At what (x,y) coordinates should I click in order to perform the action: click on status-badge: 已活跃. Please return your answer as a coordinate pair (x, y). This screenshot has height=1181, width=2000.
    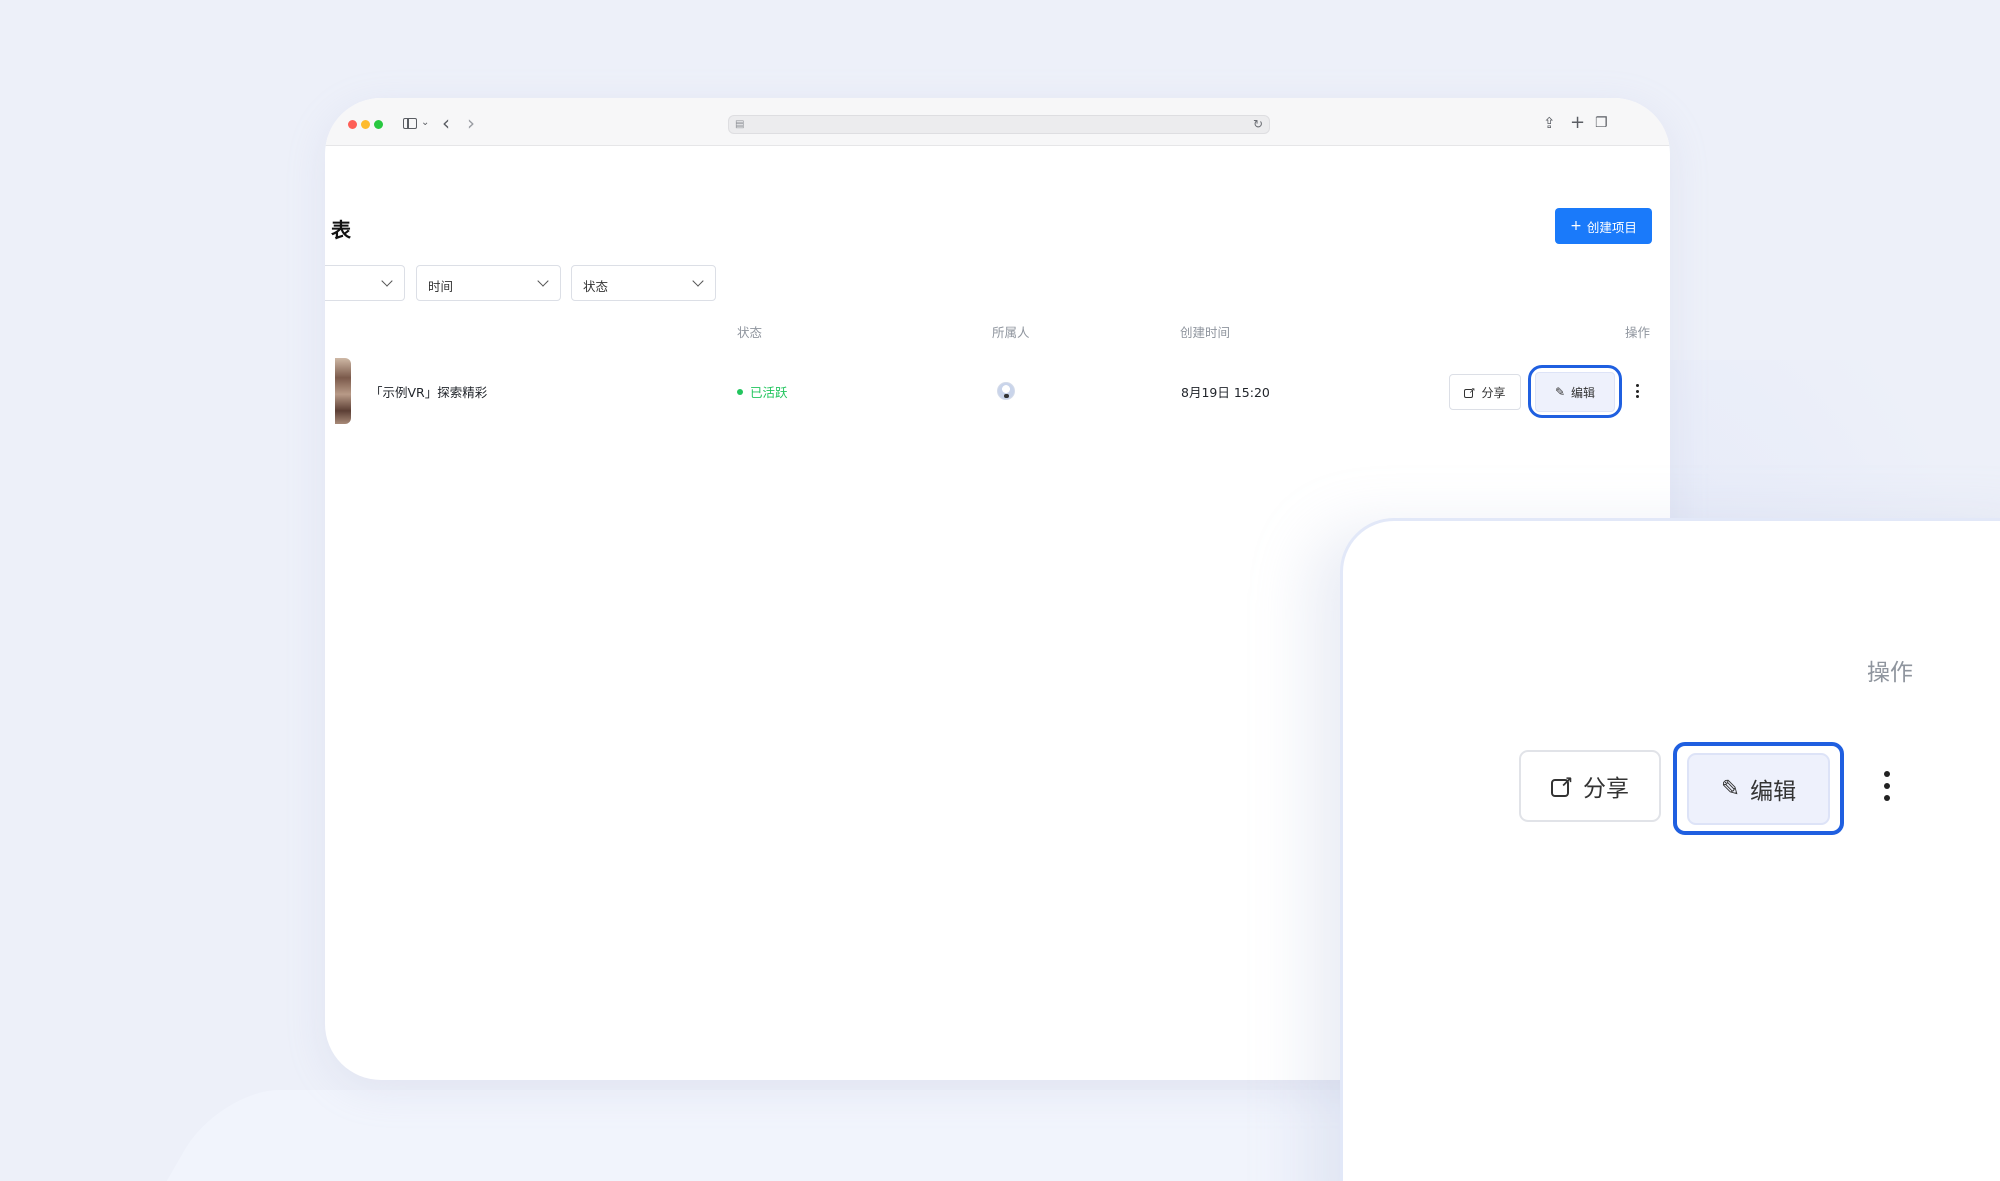
    Looking at the image, I should click on (762, 391).